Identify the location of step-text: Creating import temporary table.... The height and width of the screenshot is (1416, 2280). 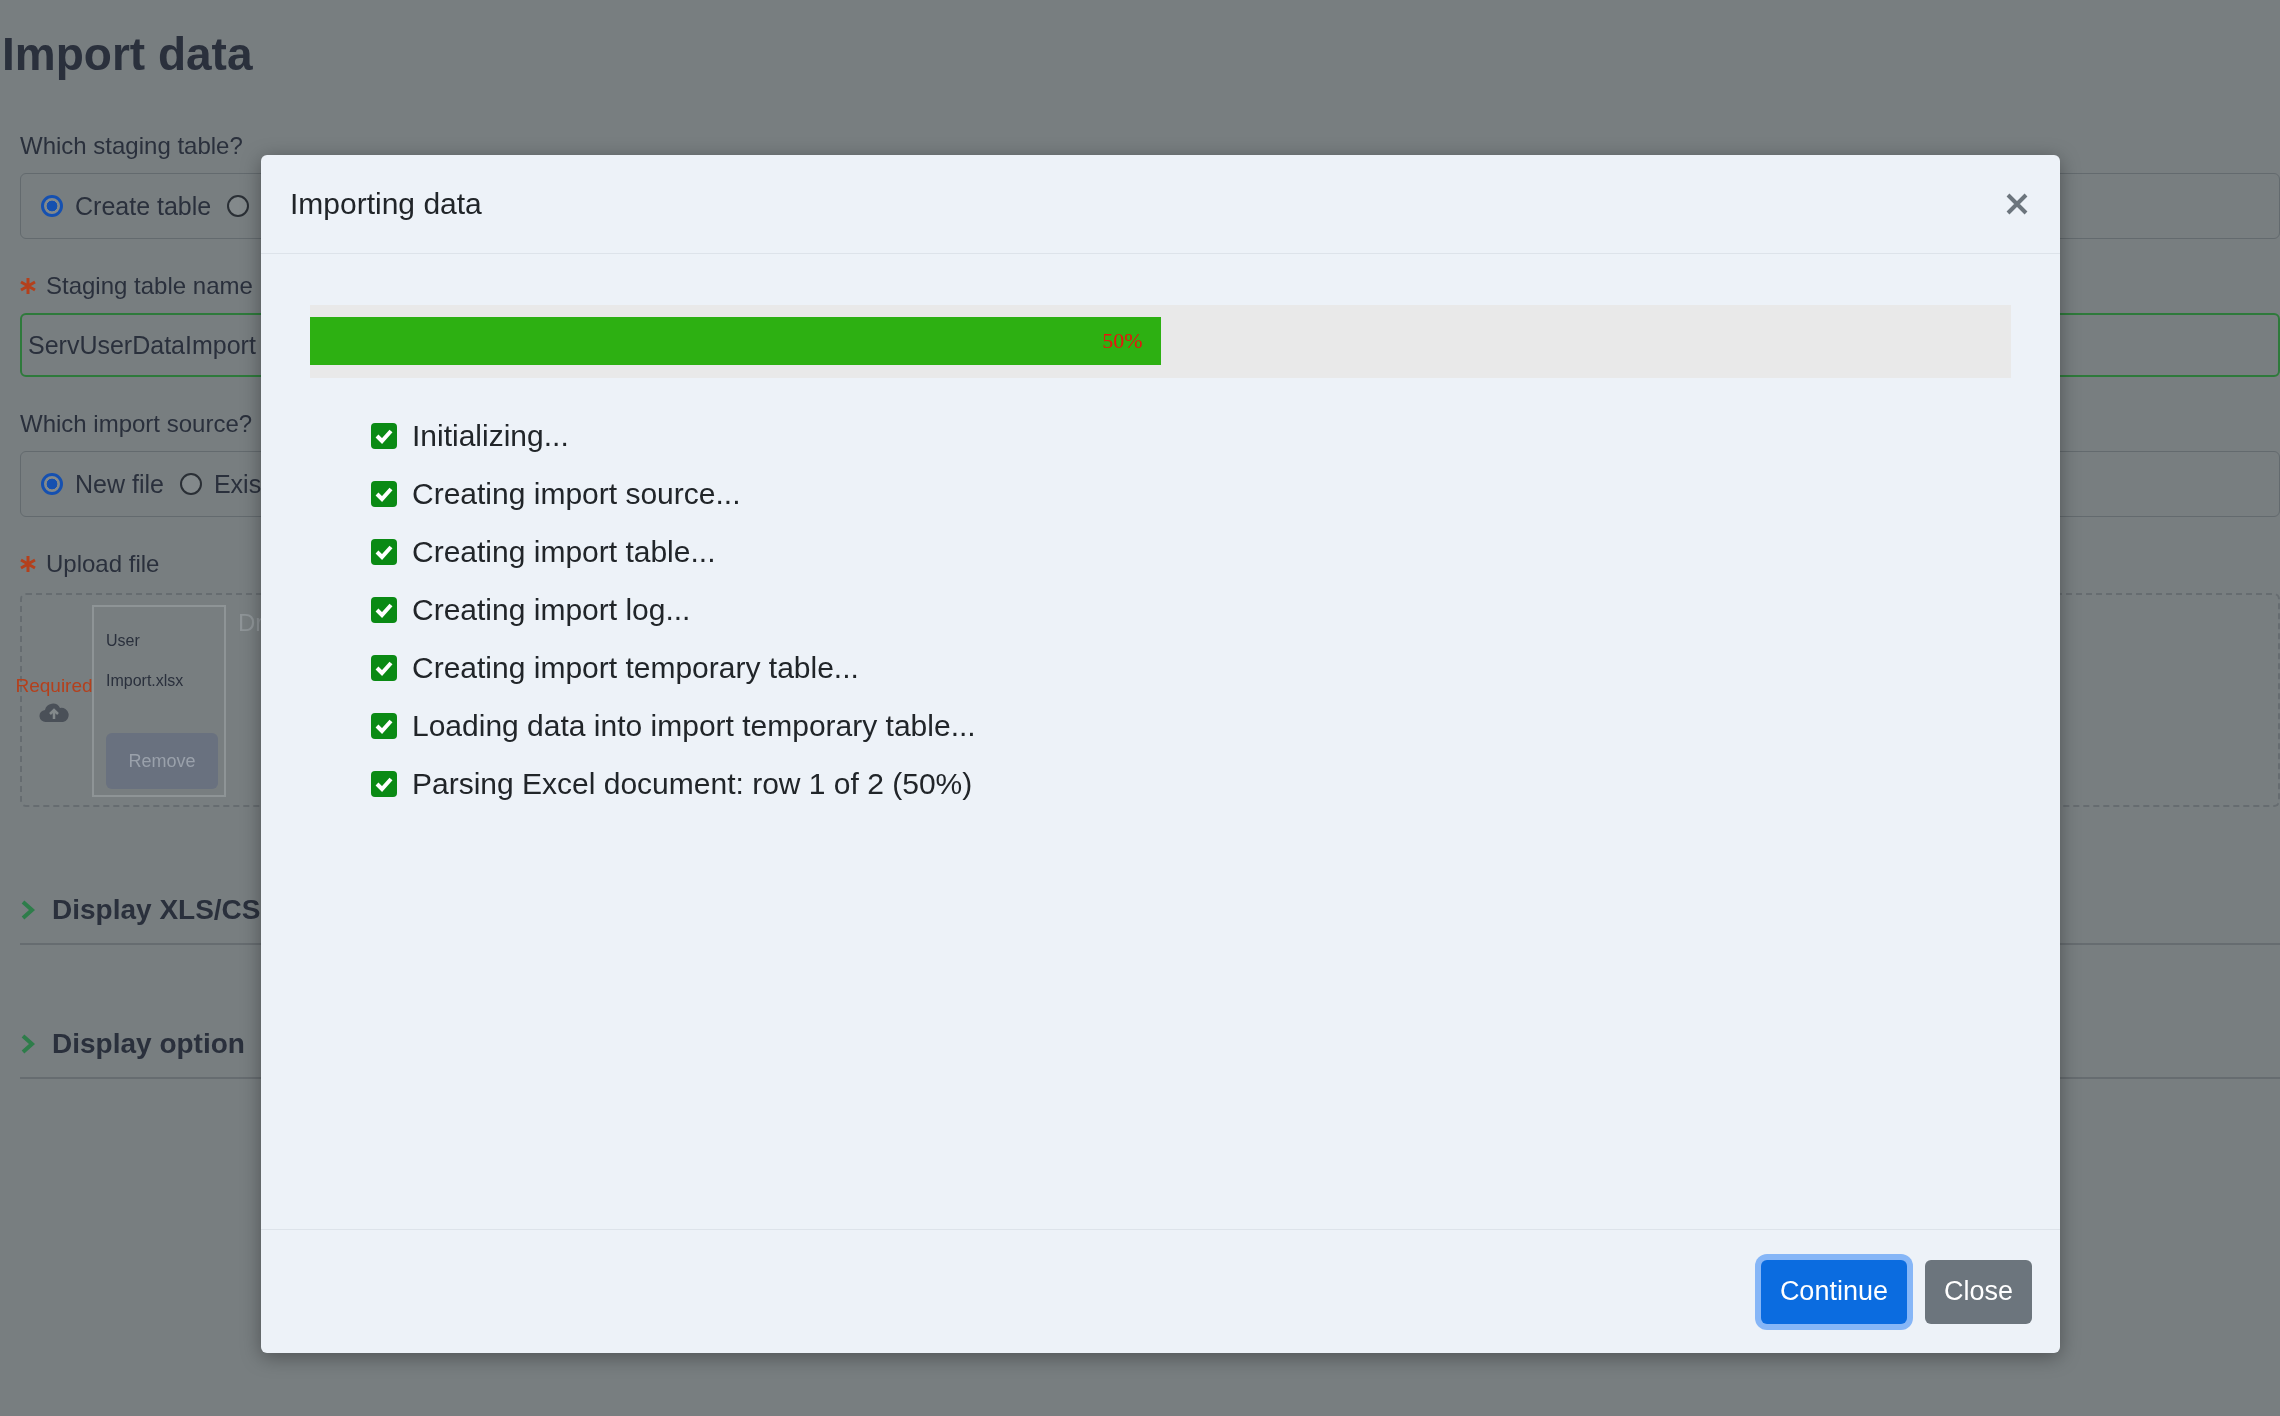
(635, 668).